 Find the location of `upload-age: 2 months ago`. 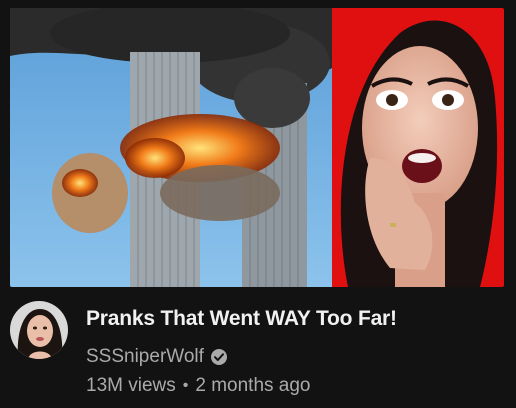

upload-age: 2 months ago is located at coordinates (253, 385).